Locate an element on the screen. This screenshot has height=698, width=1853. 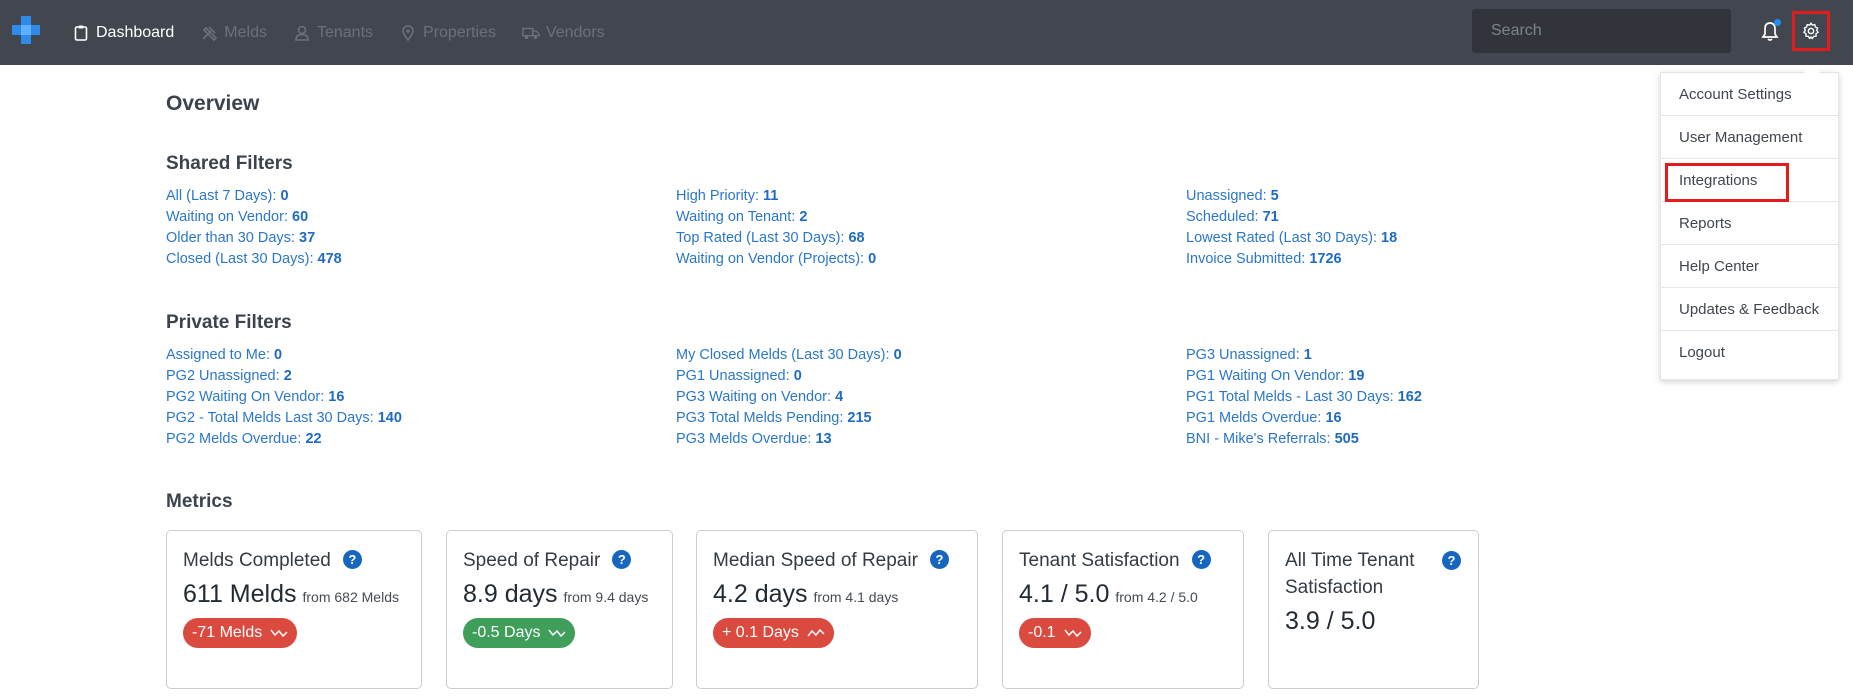
filter-link: PG2 Waiting On Vendor: 16 is located at coordinates (284, 397).